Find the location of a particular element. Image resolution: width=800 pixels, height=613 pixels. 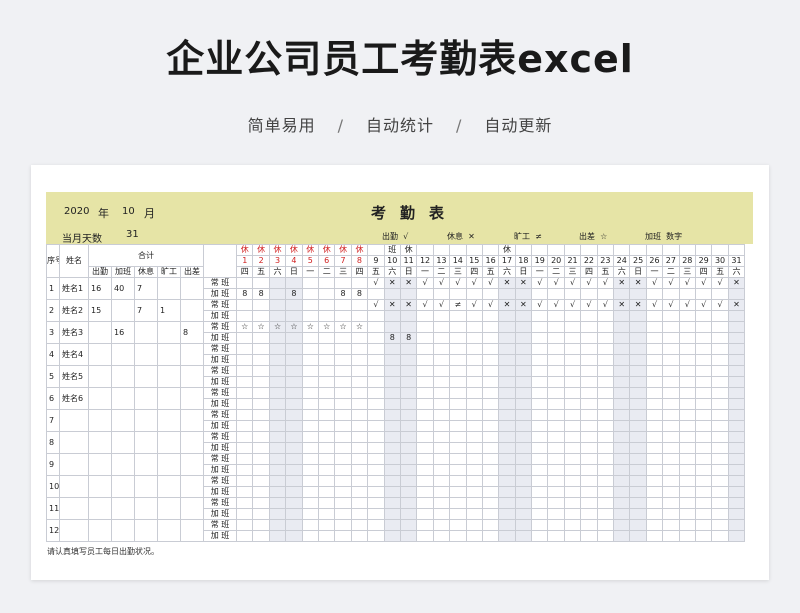

employee-name: 姓名4 is located at coordinates (74, 354).